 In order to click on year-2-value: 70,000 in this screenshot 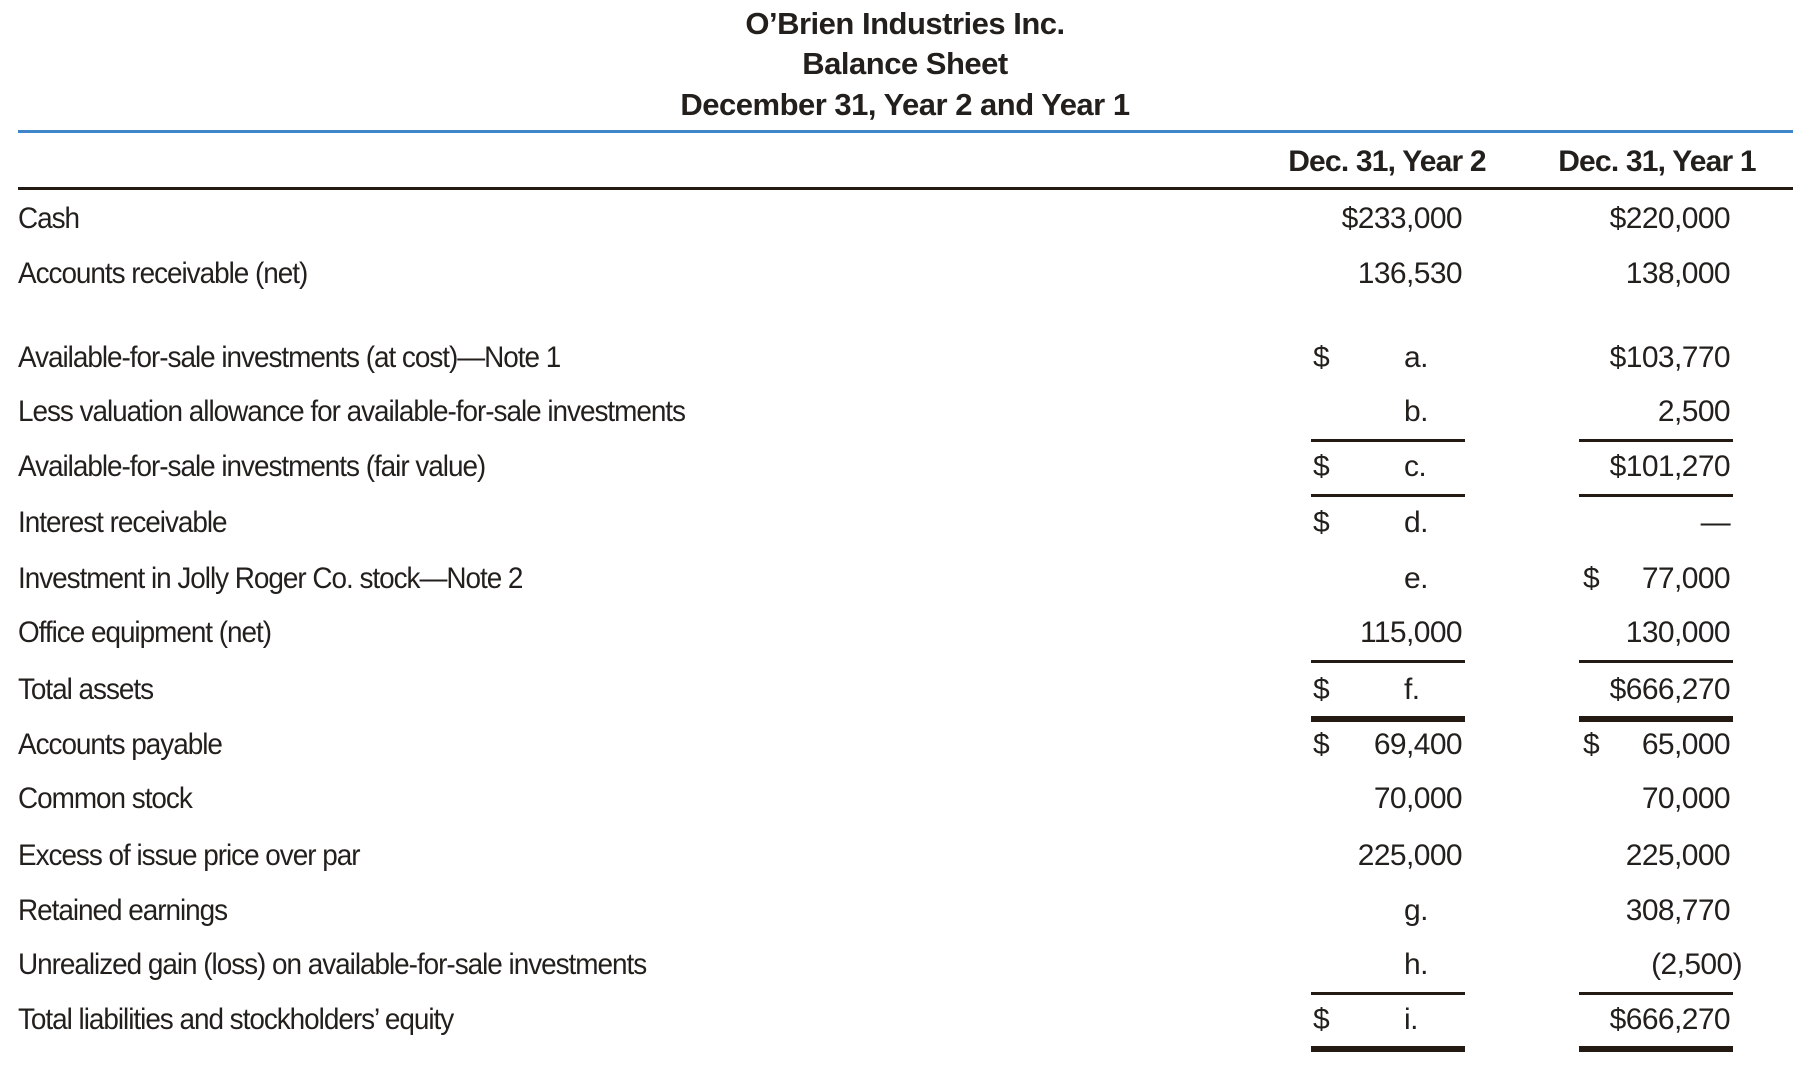, I will do `click(1418, 798)`.